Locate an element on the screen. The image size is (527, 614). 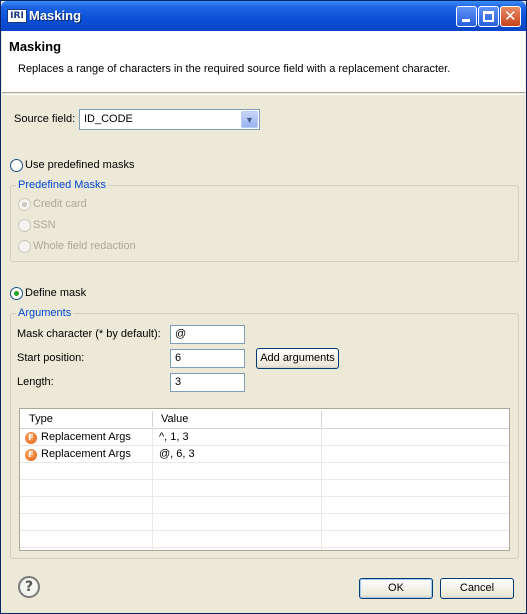
define-mask-radio is located at coordinates (16, 293).